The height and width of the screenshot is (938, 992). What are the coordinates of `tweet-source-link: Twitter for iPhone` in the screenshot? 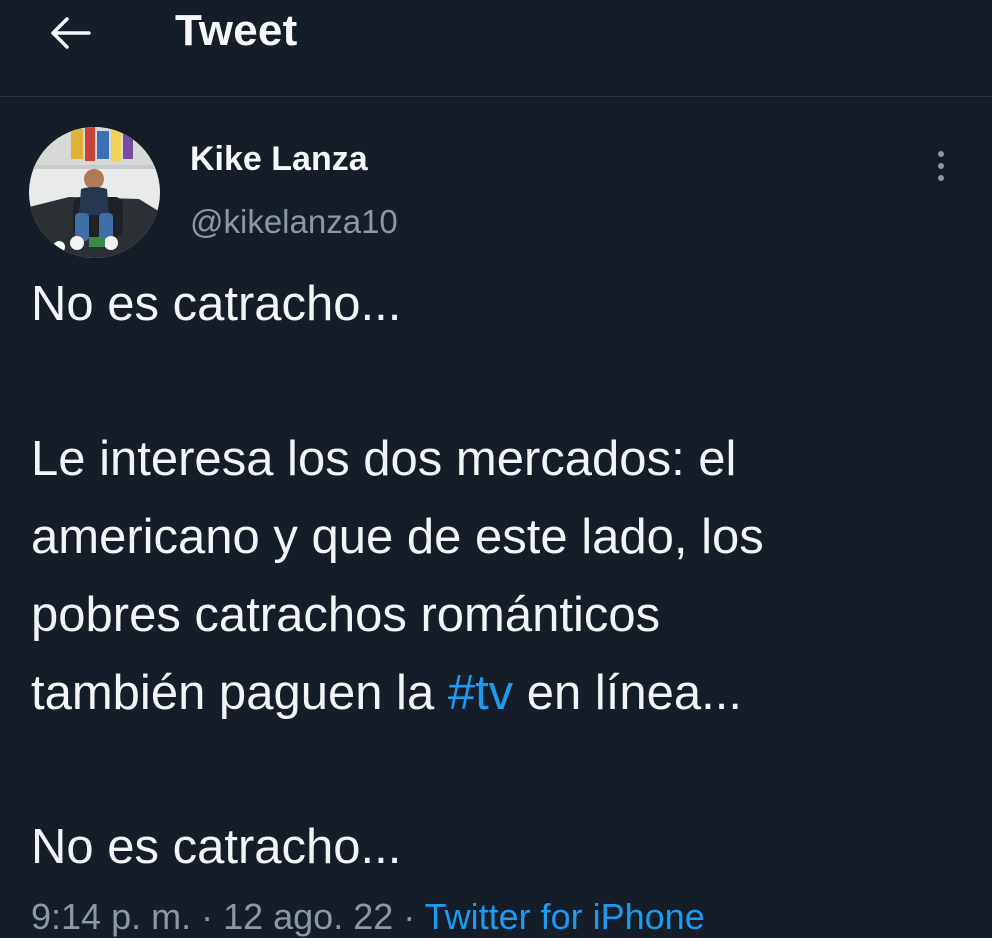 It's located at (565, 916).